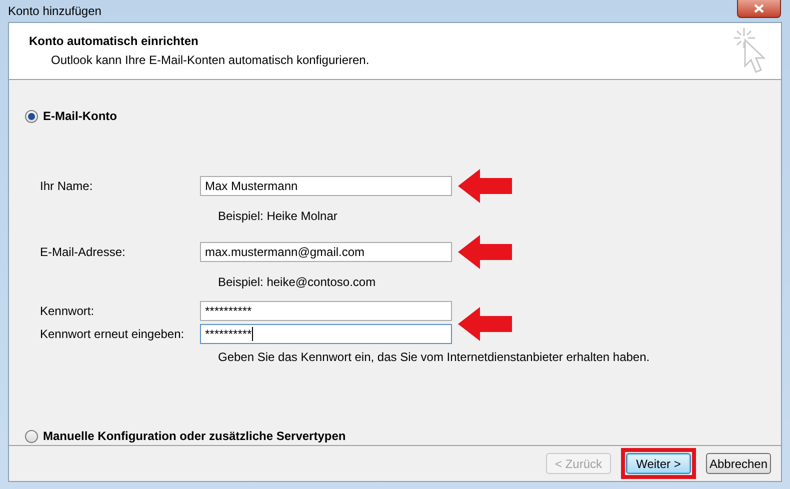 Image resolution: width=790 pixels, height=489 pixels. Describe the element at coordinates (68, 311) in the screenshot. I see `field-label: Kennwort:` at that location.